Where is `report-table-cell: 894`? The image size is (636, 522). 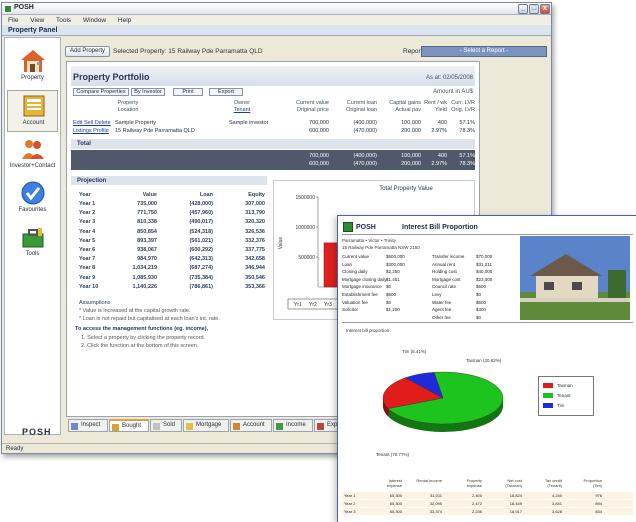
report-table-cell: 894 is located at coordinates (598, 503).